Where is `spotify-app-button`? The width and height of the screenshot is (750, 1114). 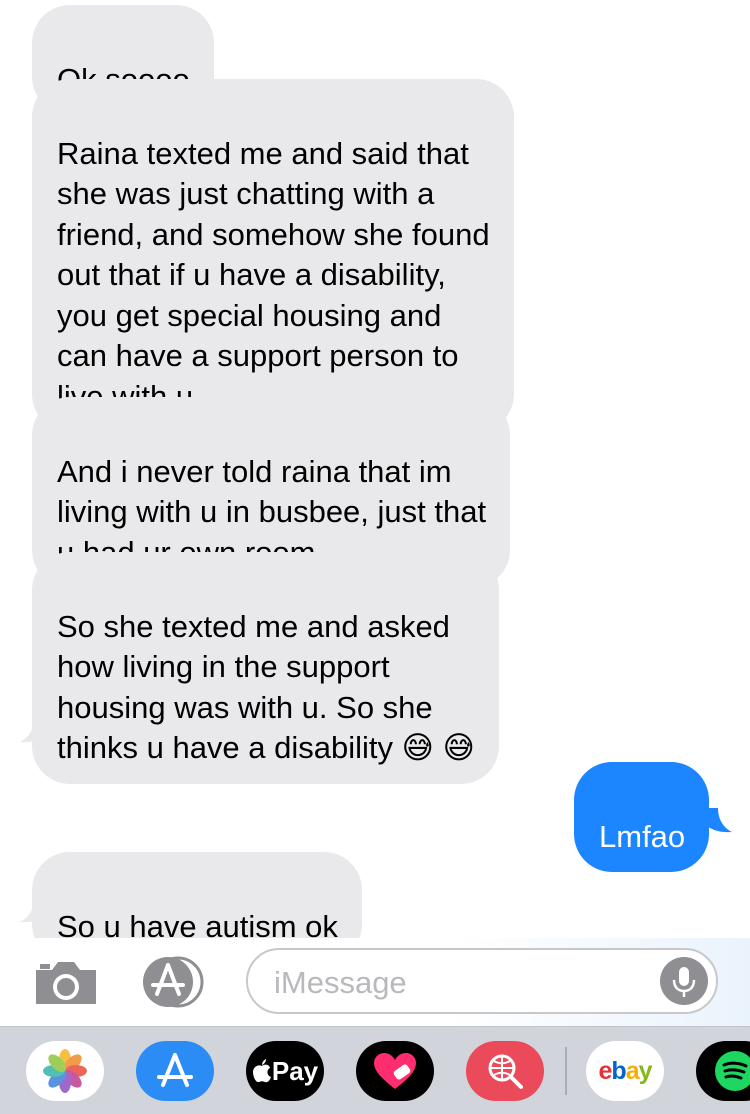
spotify-app-button is located at coordinates (723, 1071).